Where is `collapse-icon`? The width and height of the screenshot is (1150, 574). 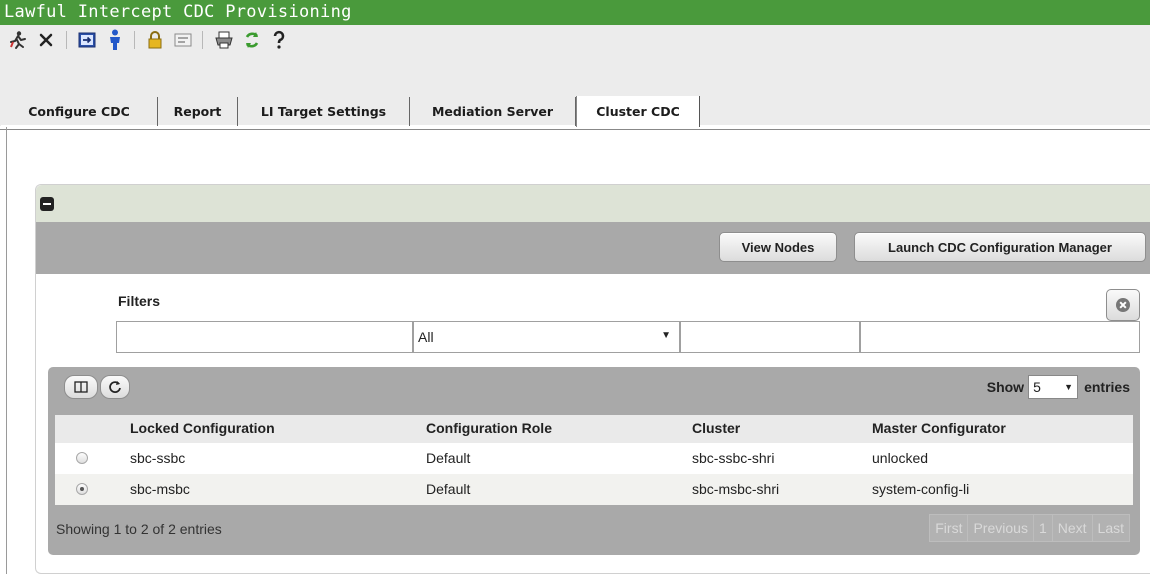
collapse-icon is located at coordinates (47, 204).